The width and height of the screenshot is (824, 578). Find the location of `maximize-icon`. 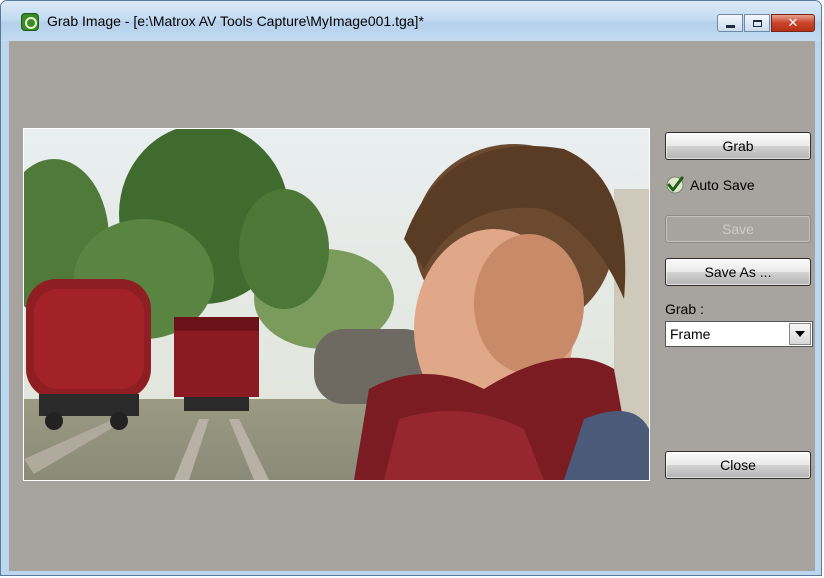

maximize-icon is located at coordinates (757, 23).